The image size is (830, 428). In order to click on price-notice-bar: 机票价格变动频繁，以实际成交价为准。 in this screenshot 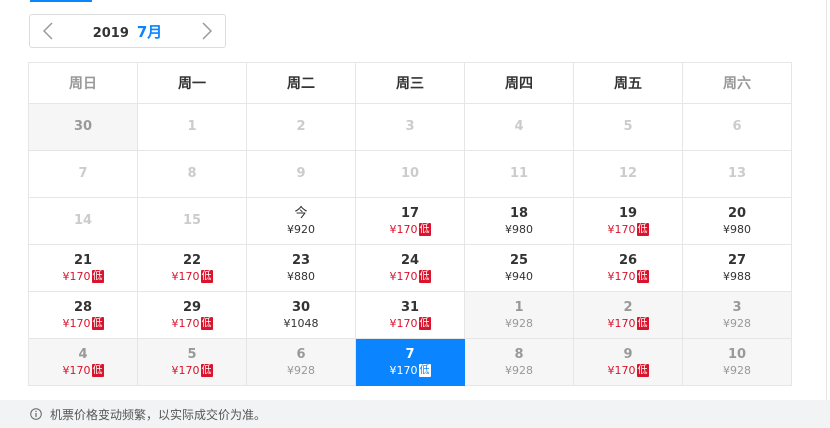, I will do `click(415, 414)`.